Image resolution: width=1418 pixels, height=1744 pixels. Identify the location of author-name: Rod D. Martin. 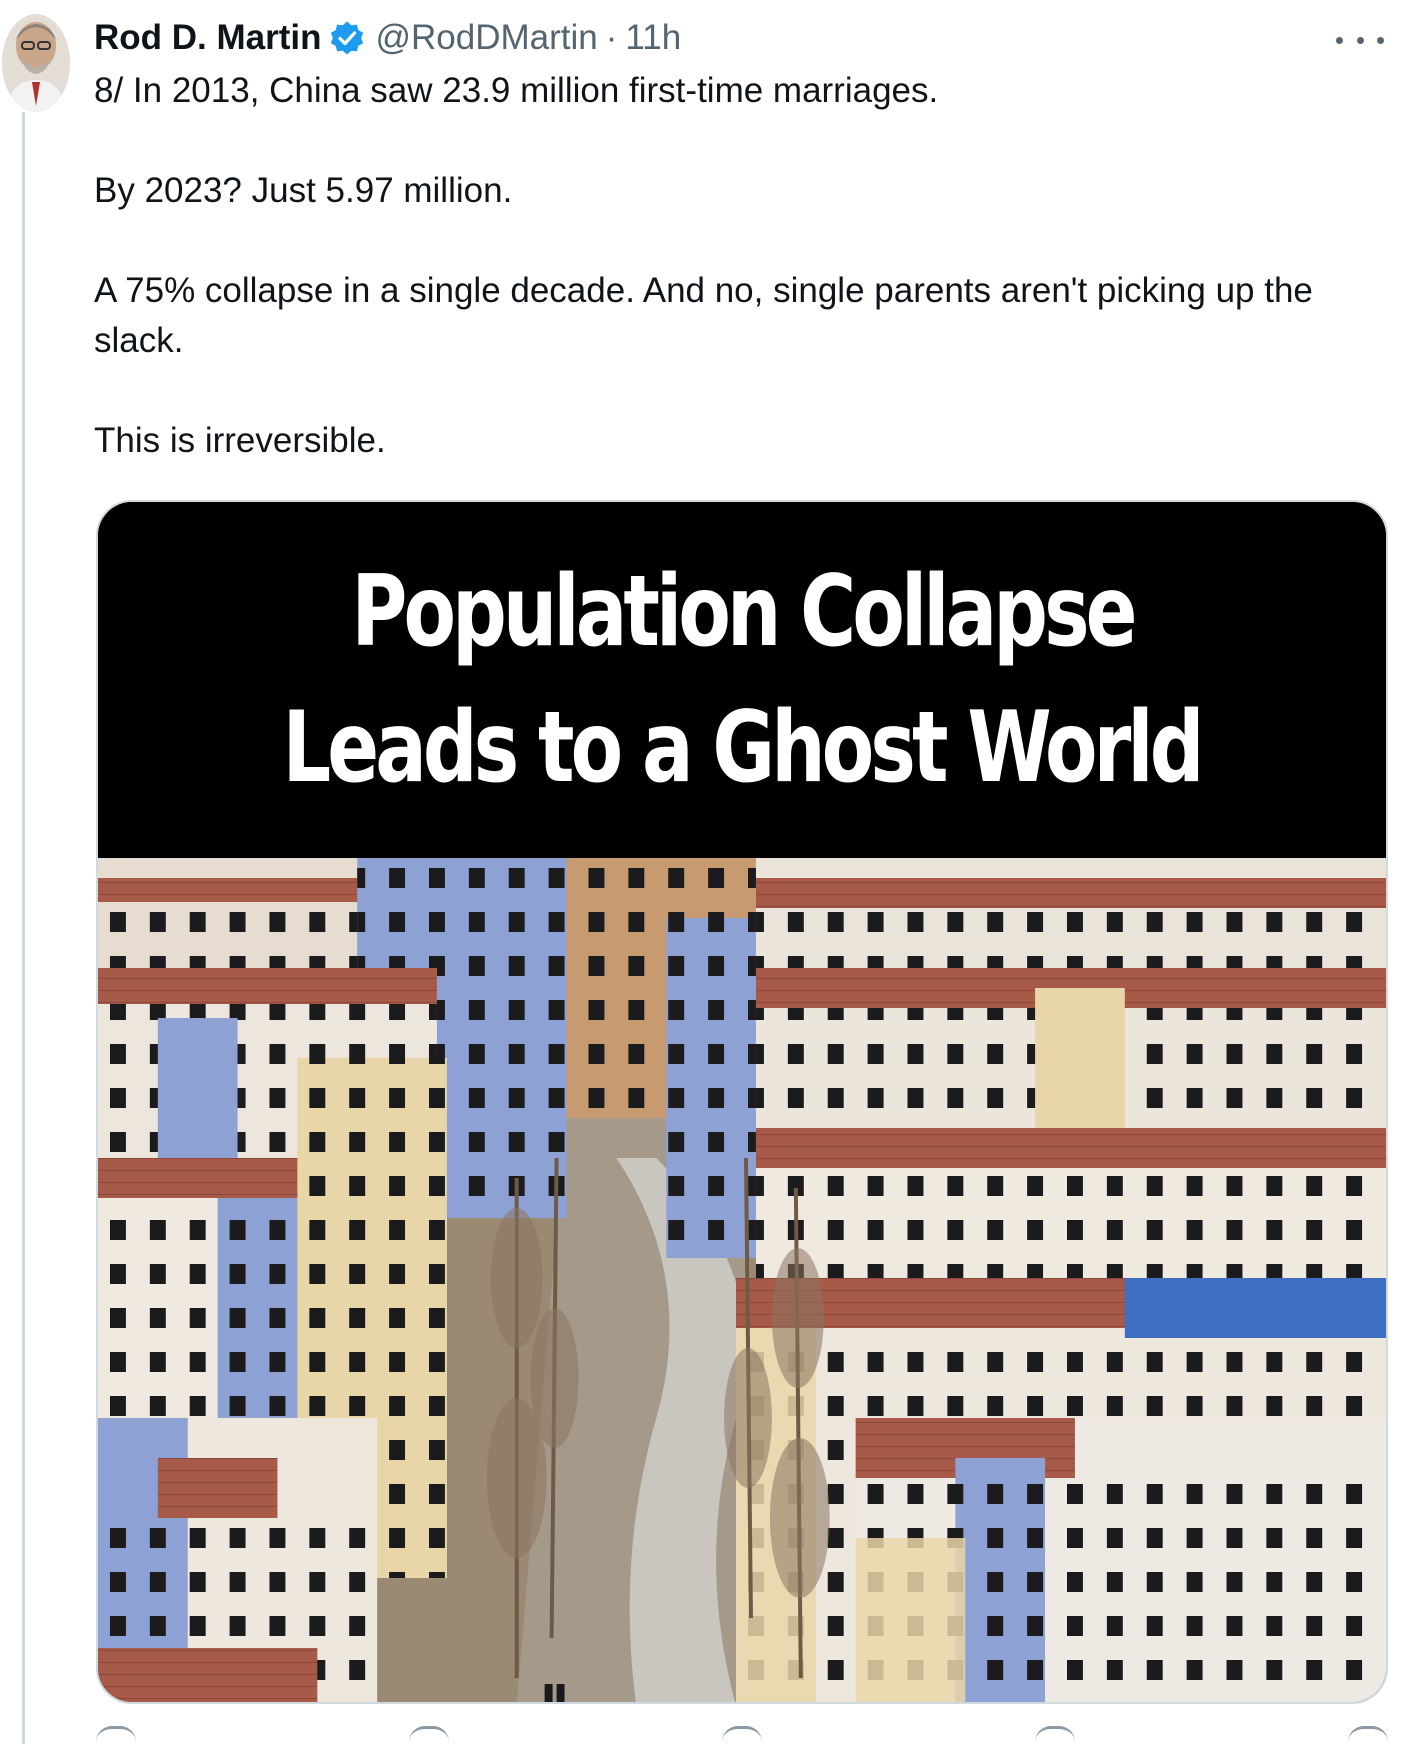
(207, 38).